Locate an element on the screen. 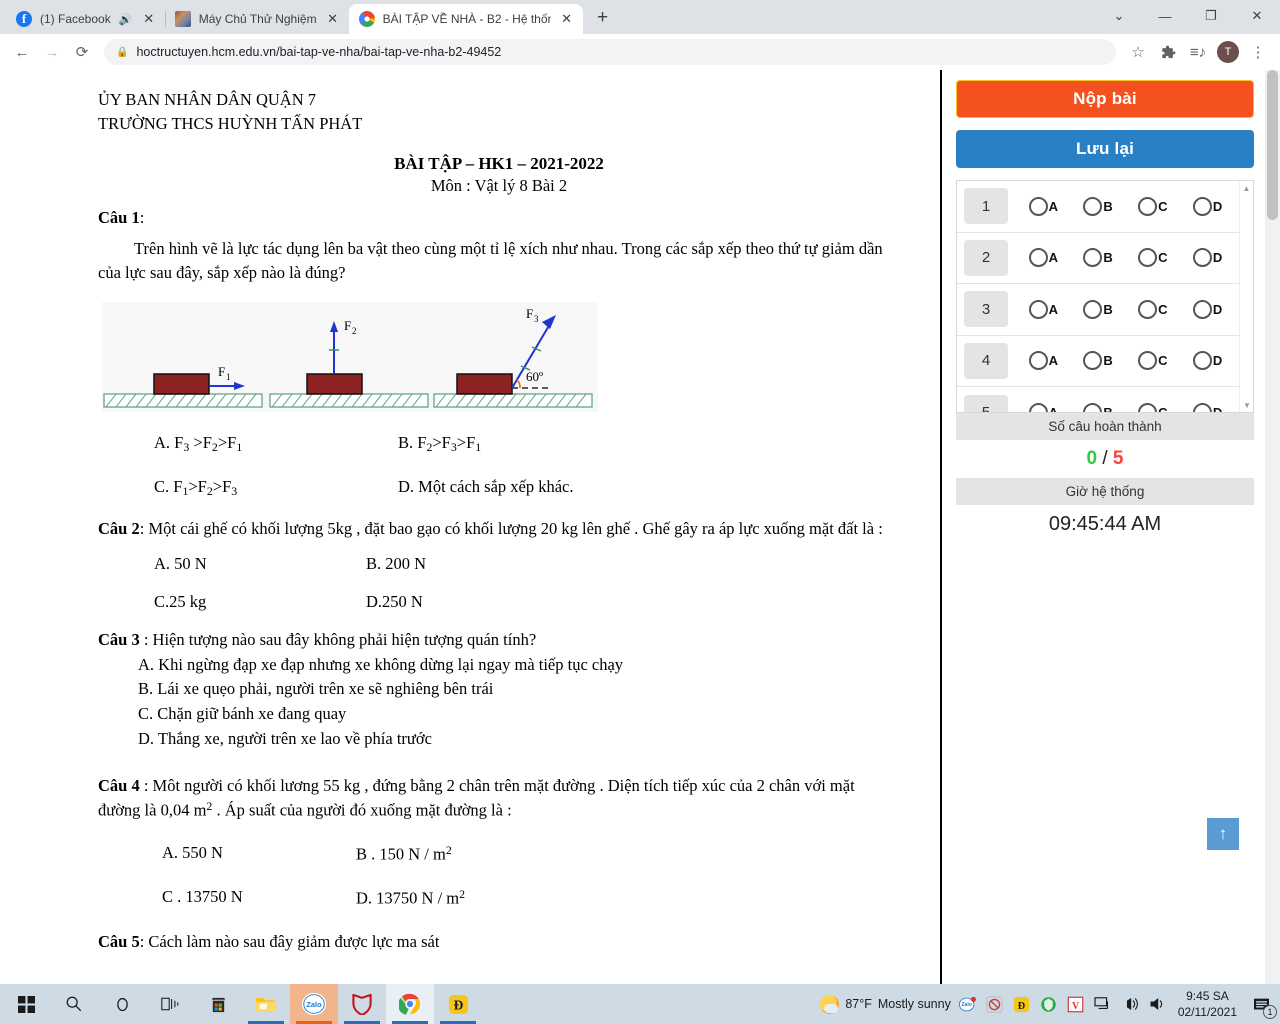 This screenshot has height=1024, width=1280. network-tray-icon is located at coordinates (1130, 1004).